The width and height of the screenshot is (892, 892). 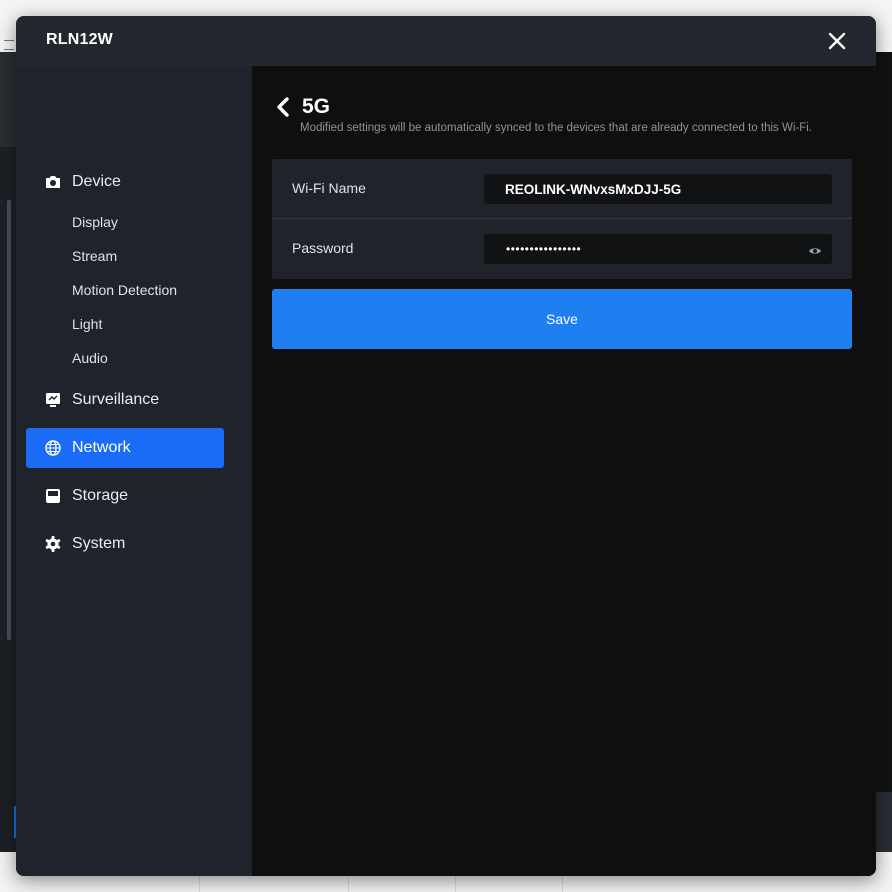 What do you see at coordinates (884, 822) in the screenshot?
I see `background-right-lower` at bounding box center [884, 822].